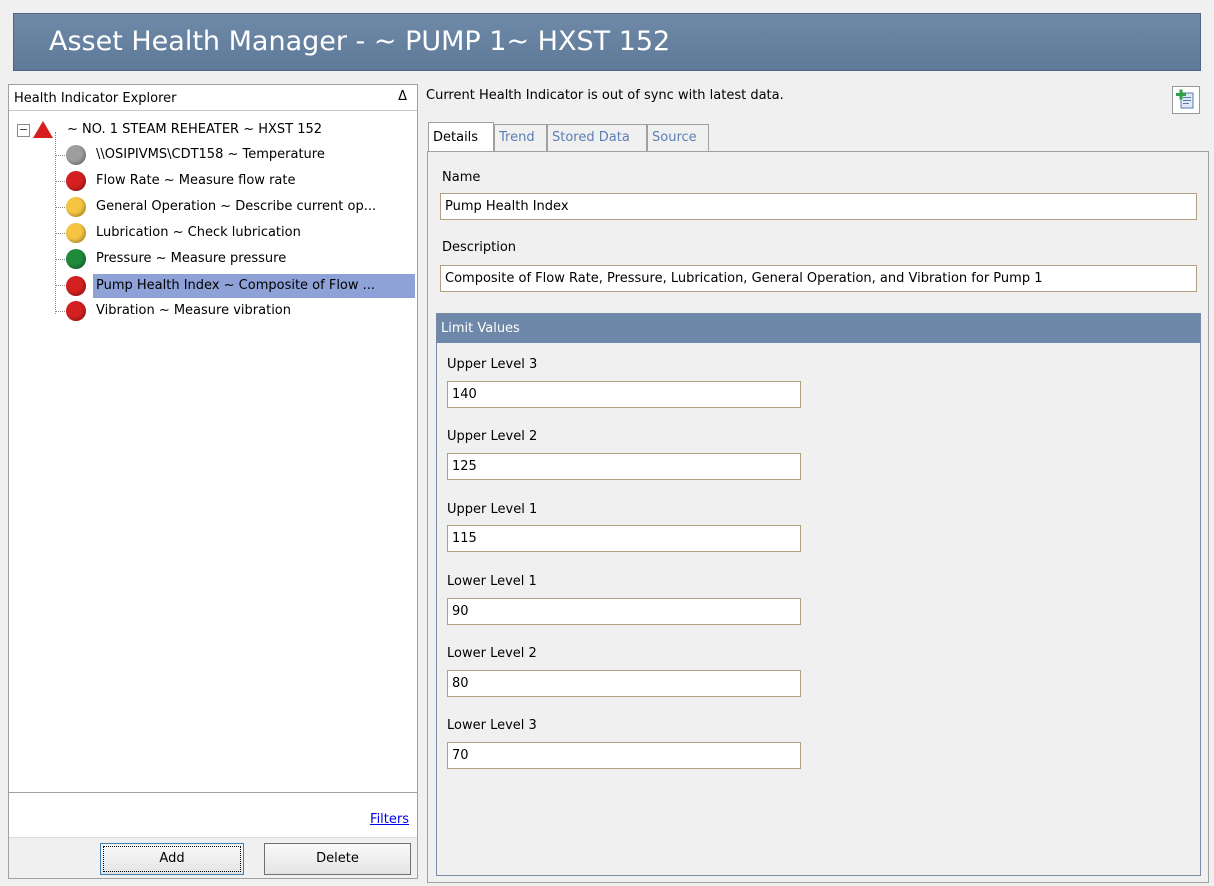 This screenshot has width=1214, height=886. I want to click on upper-level-3-input, so click(624, 394).